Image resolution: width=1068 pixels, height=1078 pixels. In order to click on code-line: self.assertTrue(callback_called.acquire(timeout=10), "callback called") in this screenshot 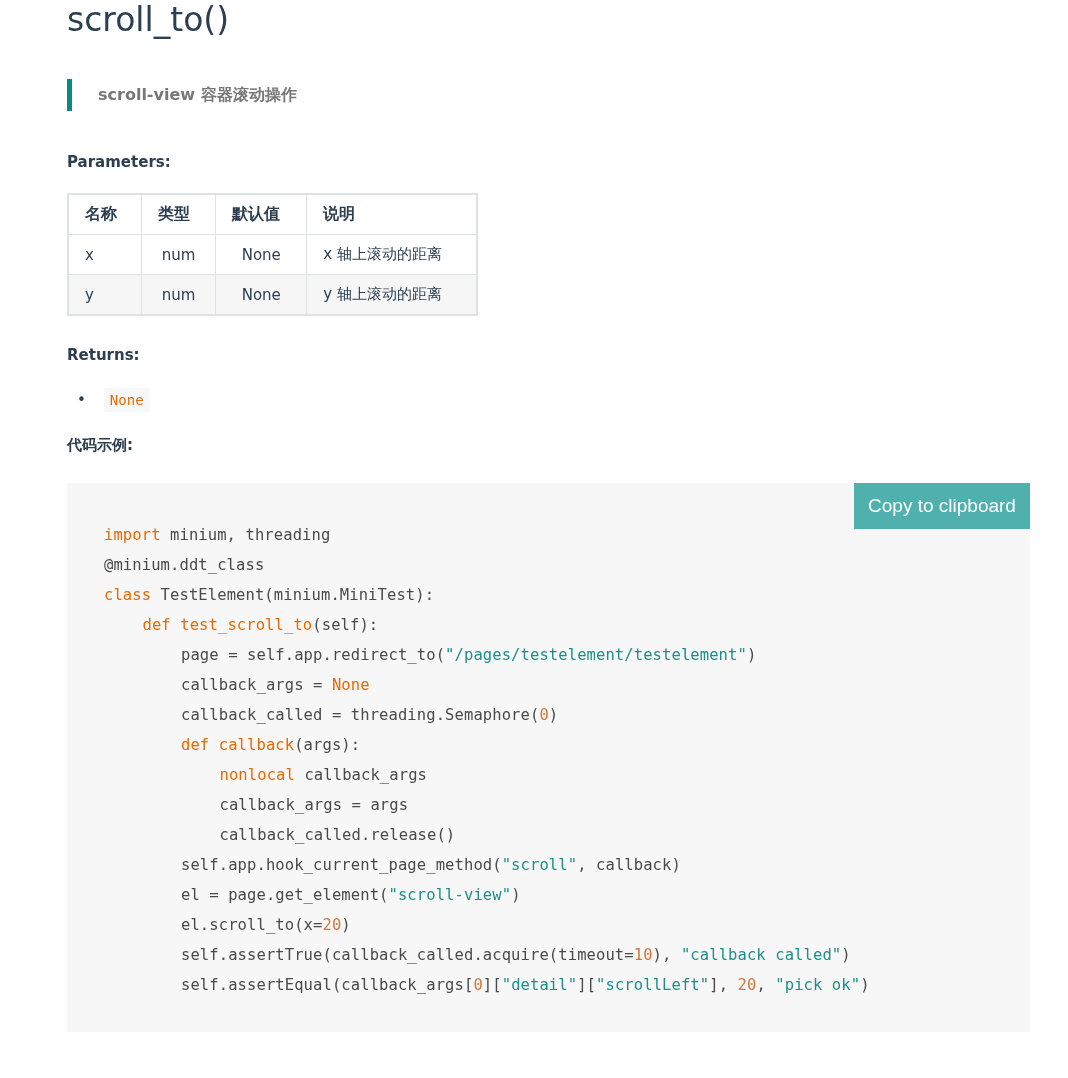, I will do `click(516, 955)`.